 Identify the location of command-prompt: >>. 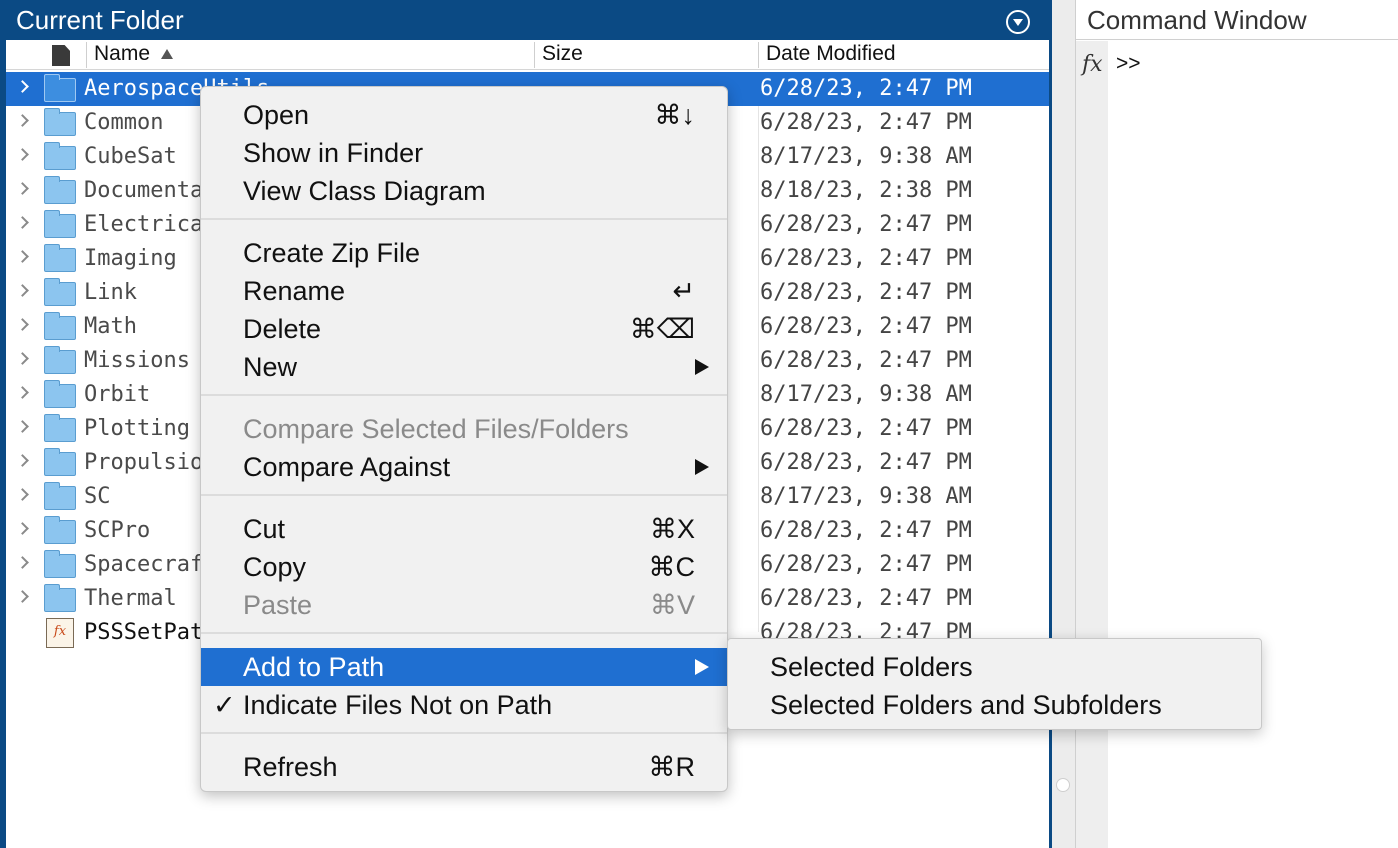
(1128, 64).